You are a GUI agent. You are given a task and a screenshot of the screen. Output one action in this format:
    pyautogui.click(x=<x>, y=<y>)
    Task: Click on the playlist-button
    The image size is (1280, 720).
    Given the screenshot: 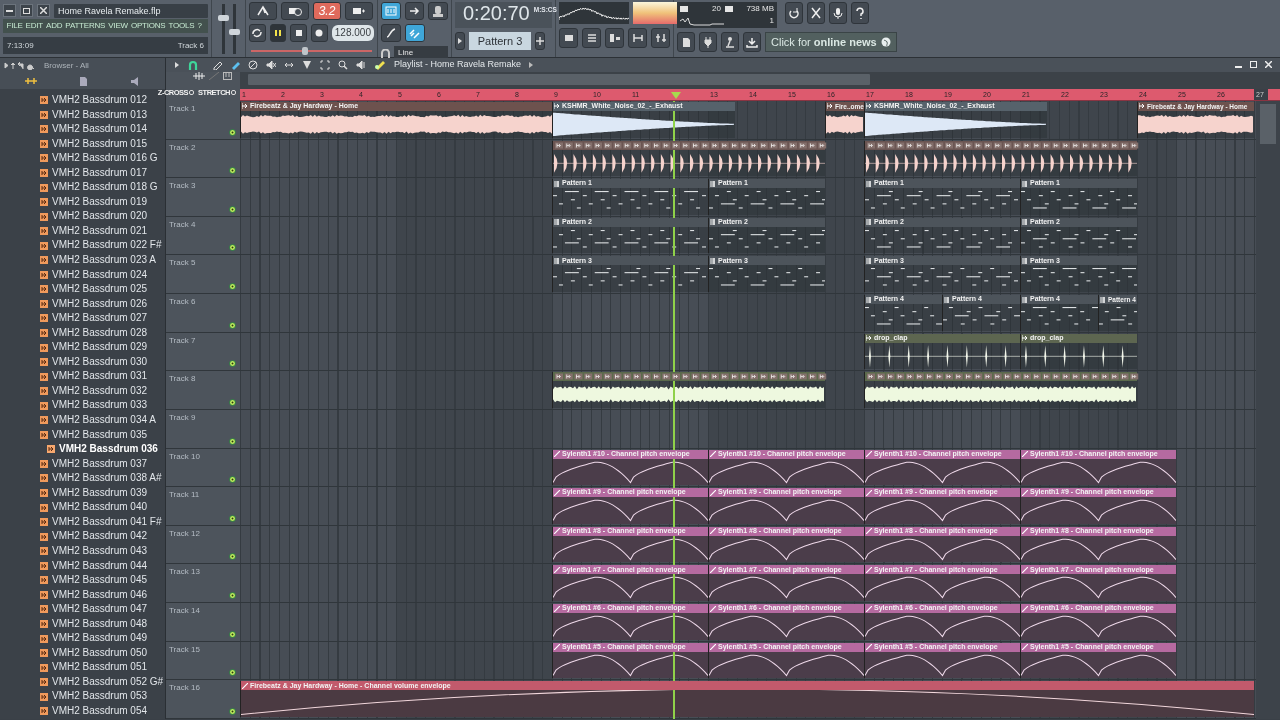 What is the action you would take?
    pyautogui.click(x=591, y=38)
    